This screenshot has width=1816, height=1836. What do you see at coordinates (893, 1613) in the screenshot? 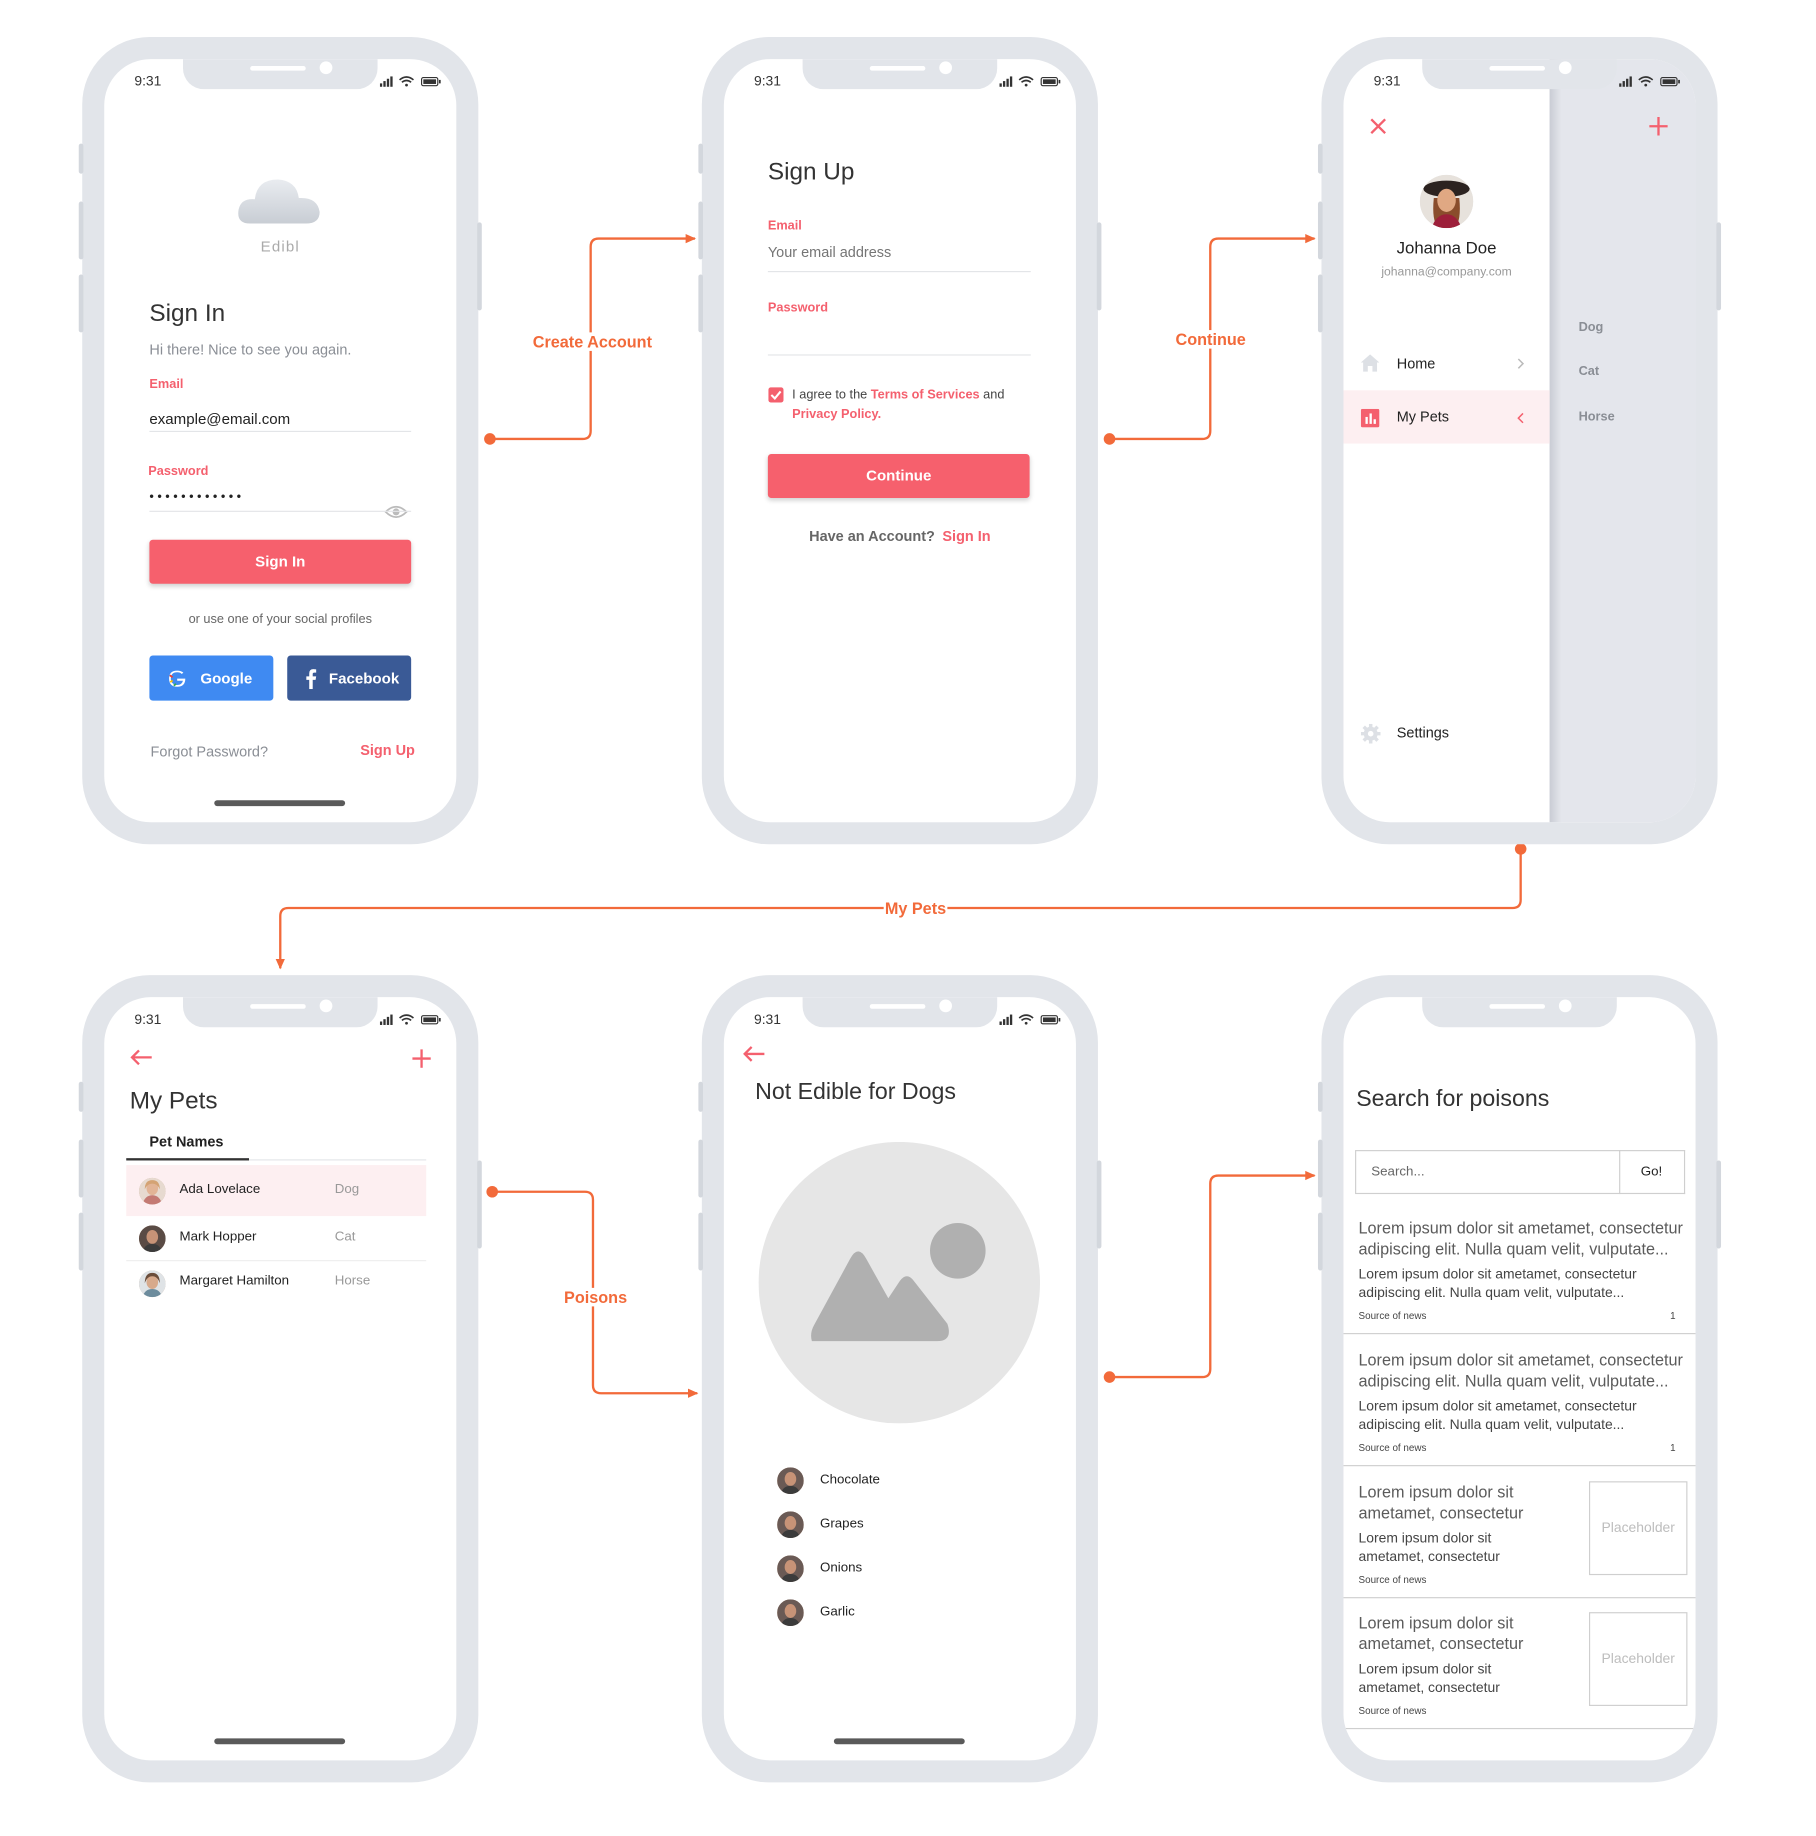
I see `list-item: Garlic` at bounding box center [893, 1613].